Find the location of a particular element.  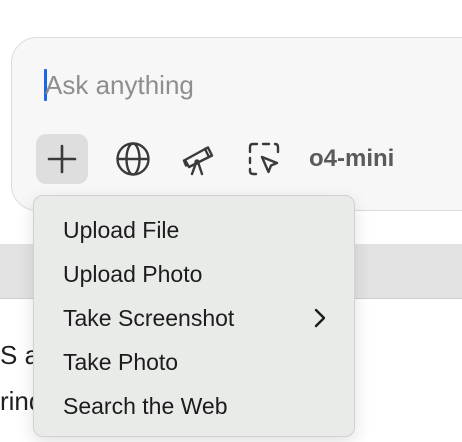

menu-item-label: Upload Photo is located at coordinates (133, 273).